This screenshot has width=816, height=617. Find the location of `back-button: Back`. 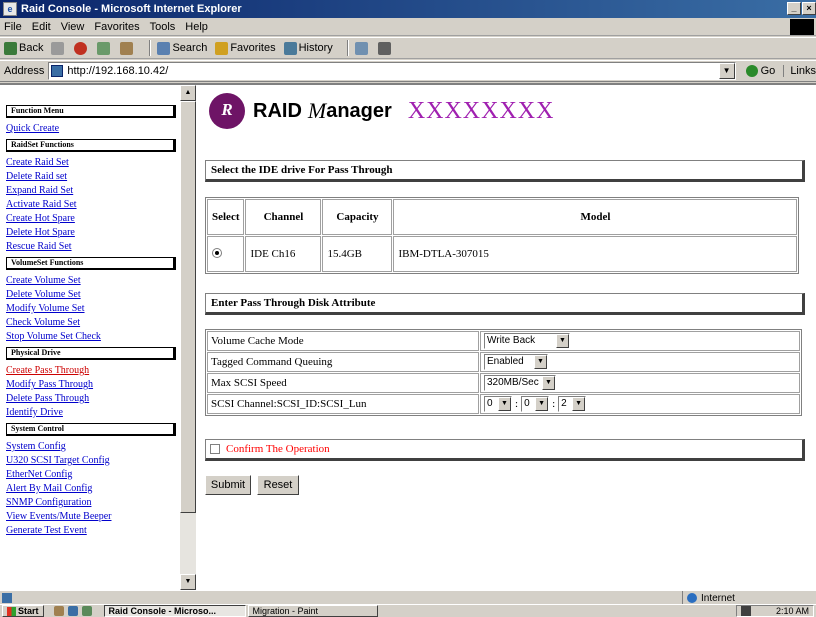

back-button: Back is located at coordinates (24, 48).